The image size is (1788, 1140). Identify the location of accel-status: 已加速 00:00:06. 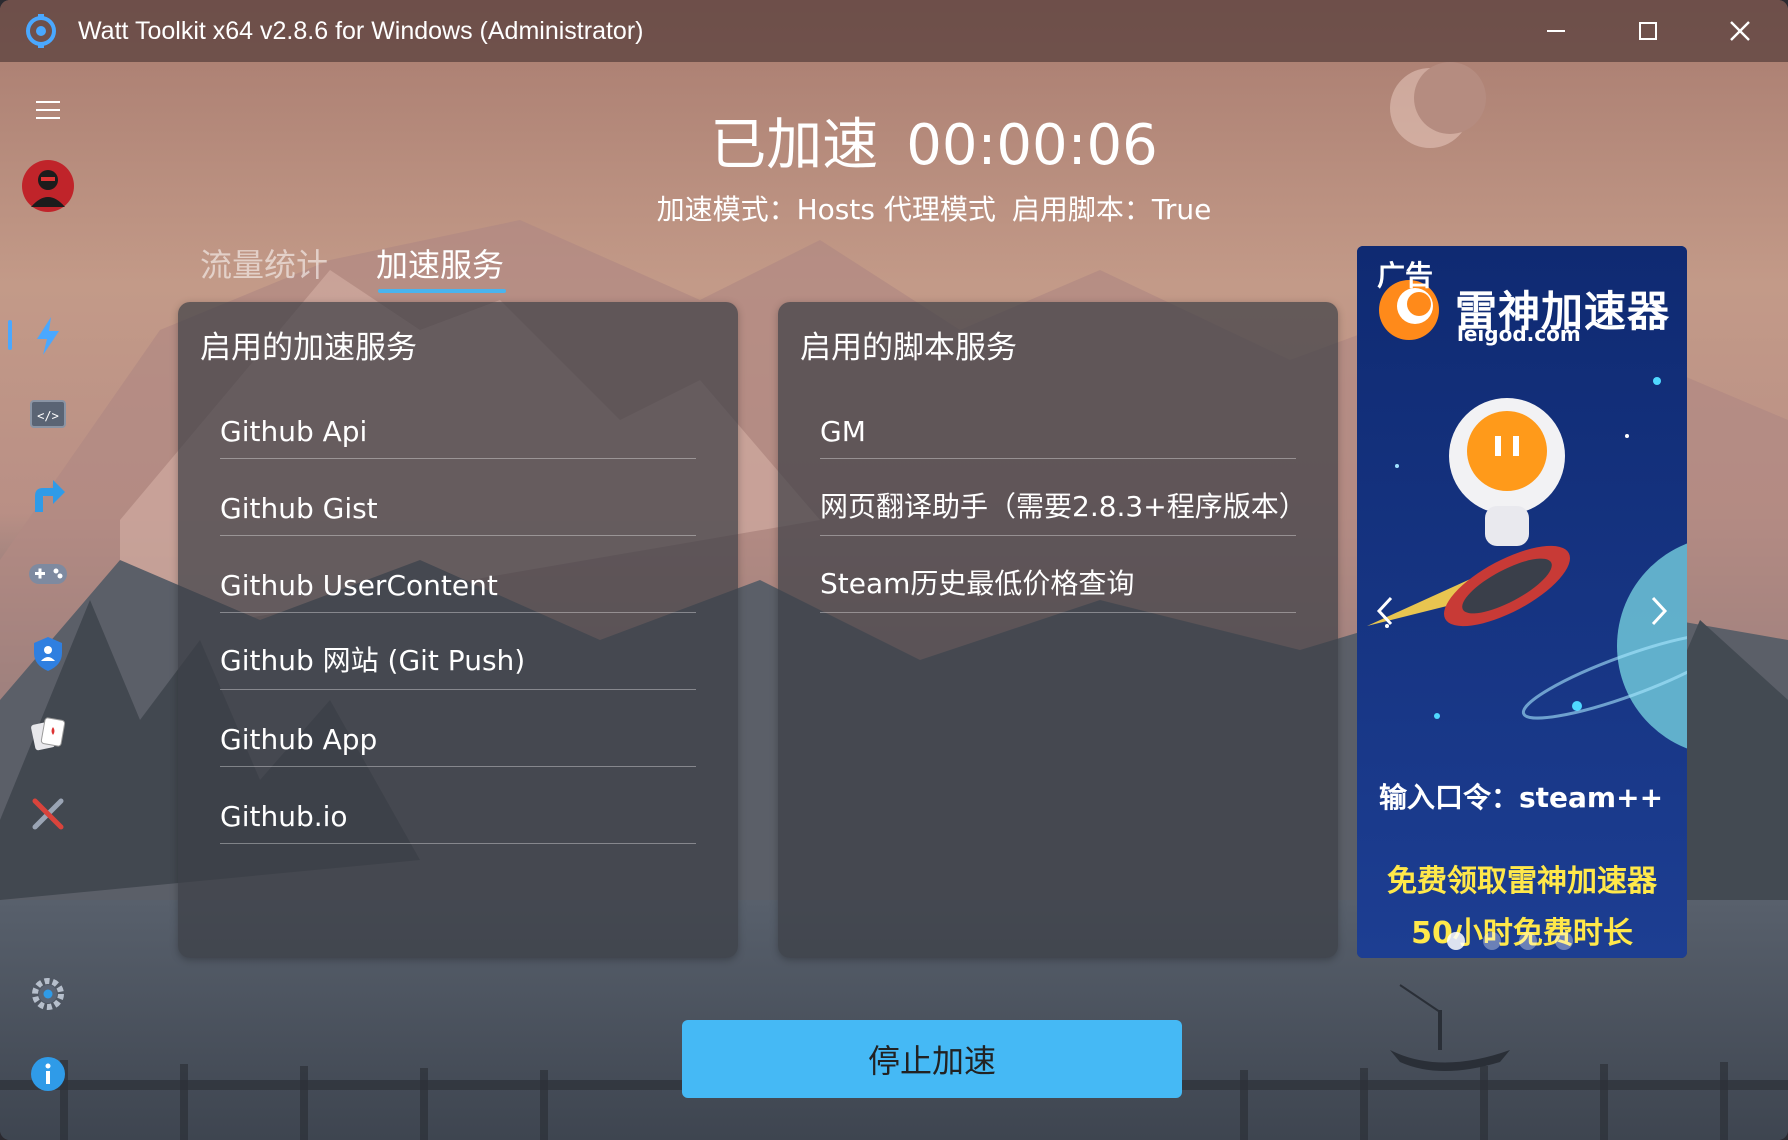
(934, 140).